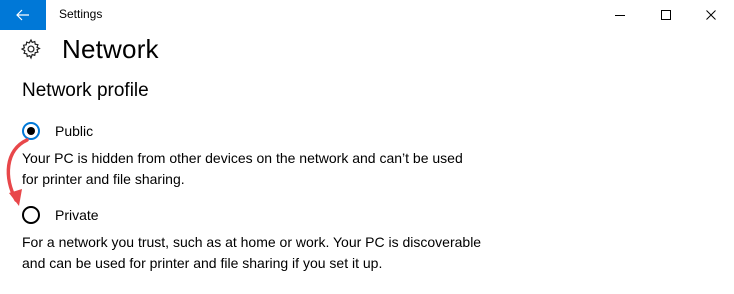 This screenshot has width=734, height=294. I want to click on gear-icon, so click(30, 49).